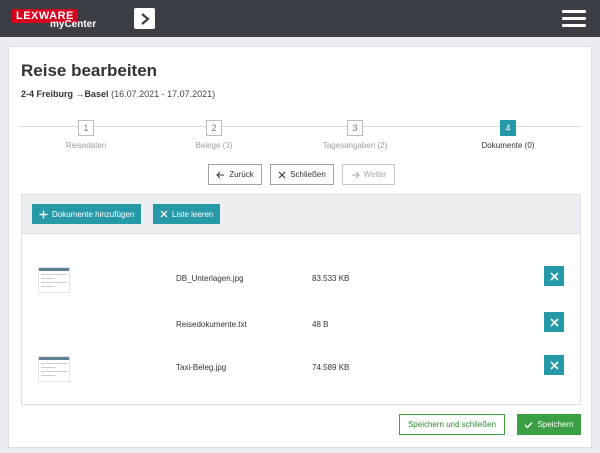 This screenshot has height=453, width=600. What do you see at coordinates (211, 324) in the screenshot?
I see `file-name: Reisedokumente.txt` at bounding box center [211, 324].